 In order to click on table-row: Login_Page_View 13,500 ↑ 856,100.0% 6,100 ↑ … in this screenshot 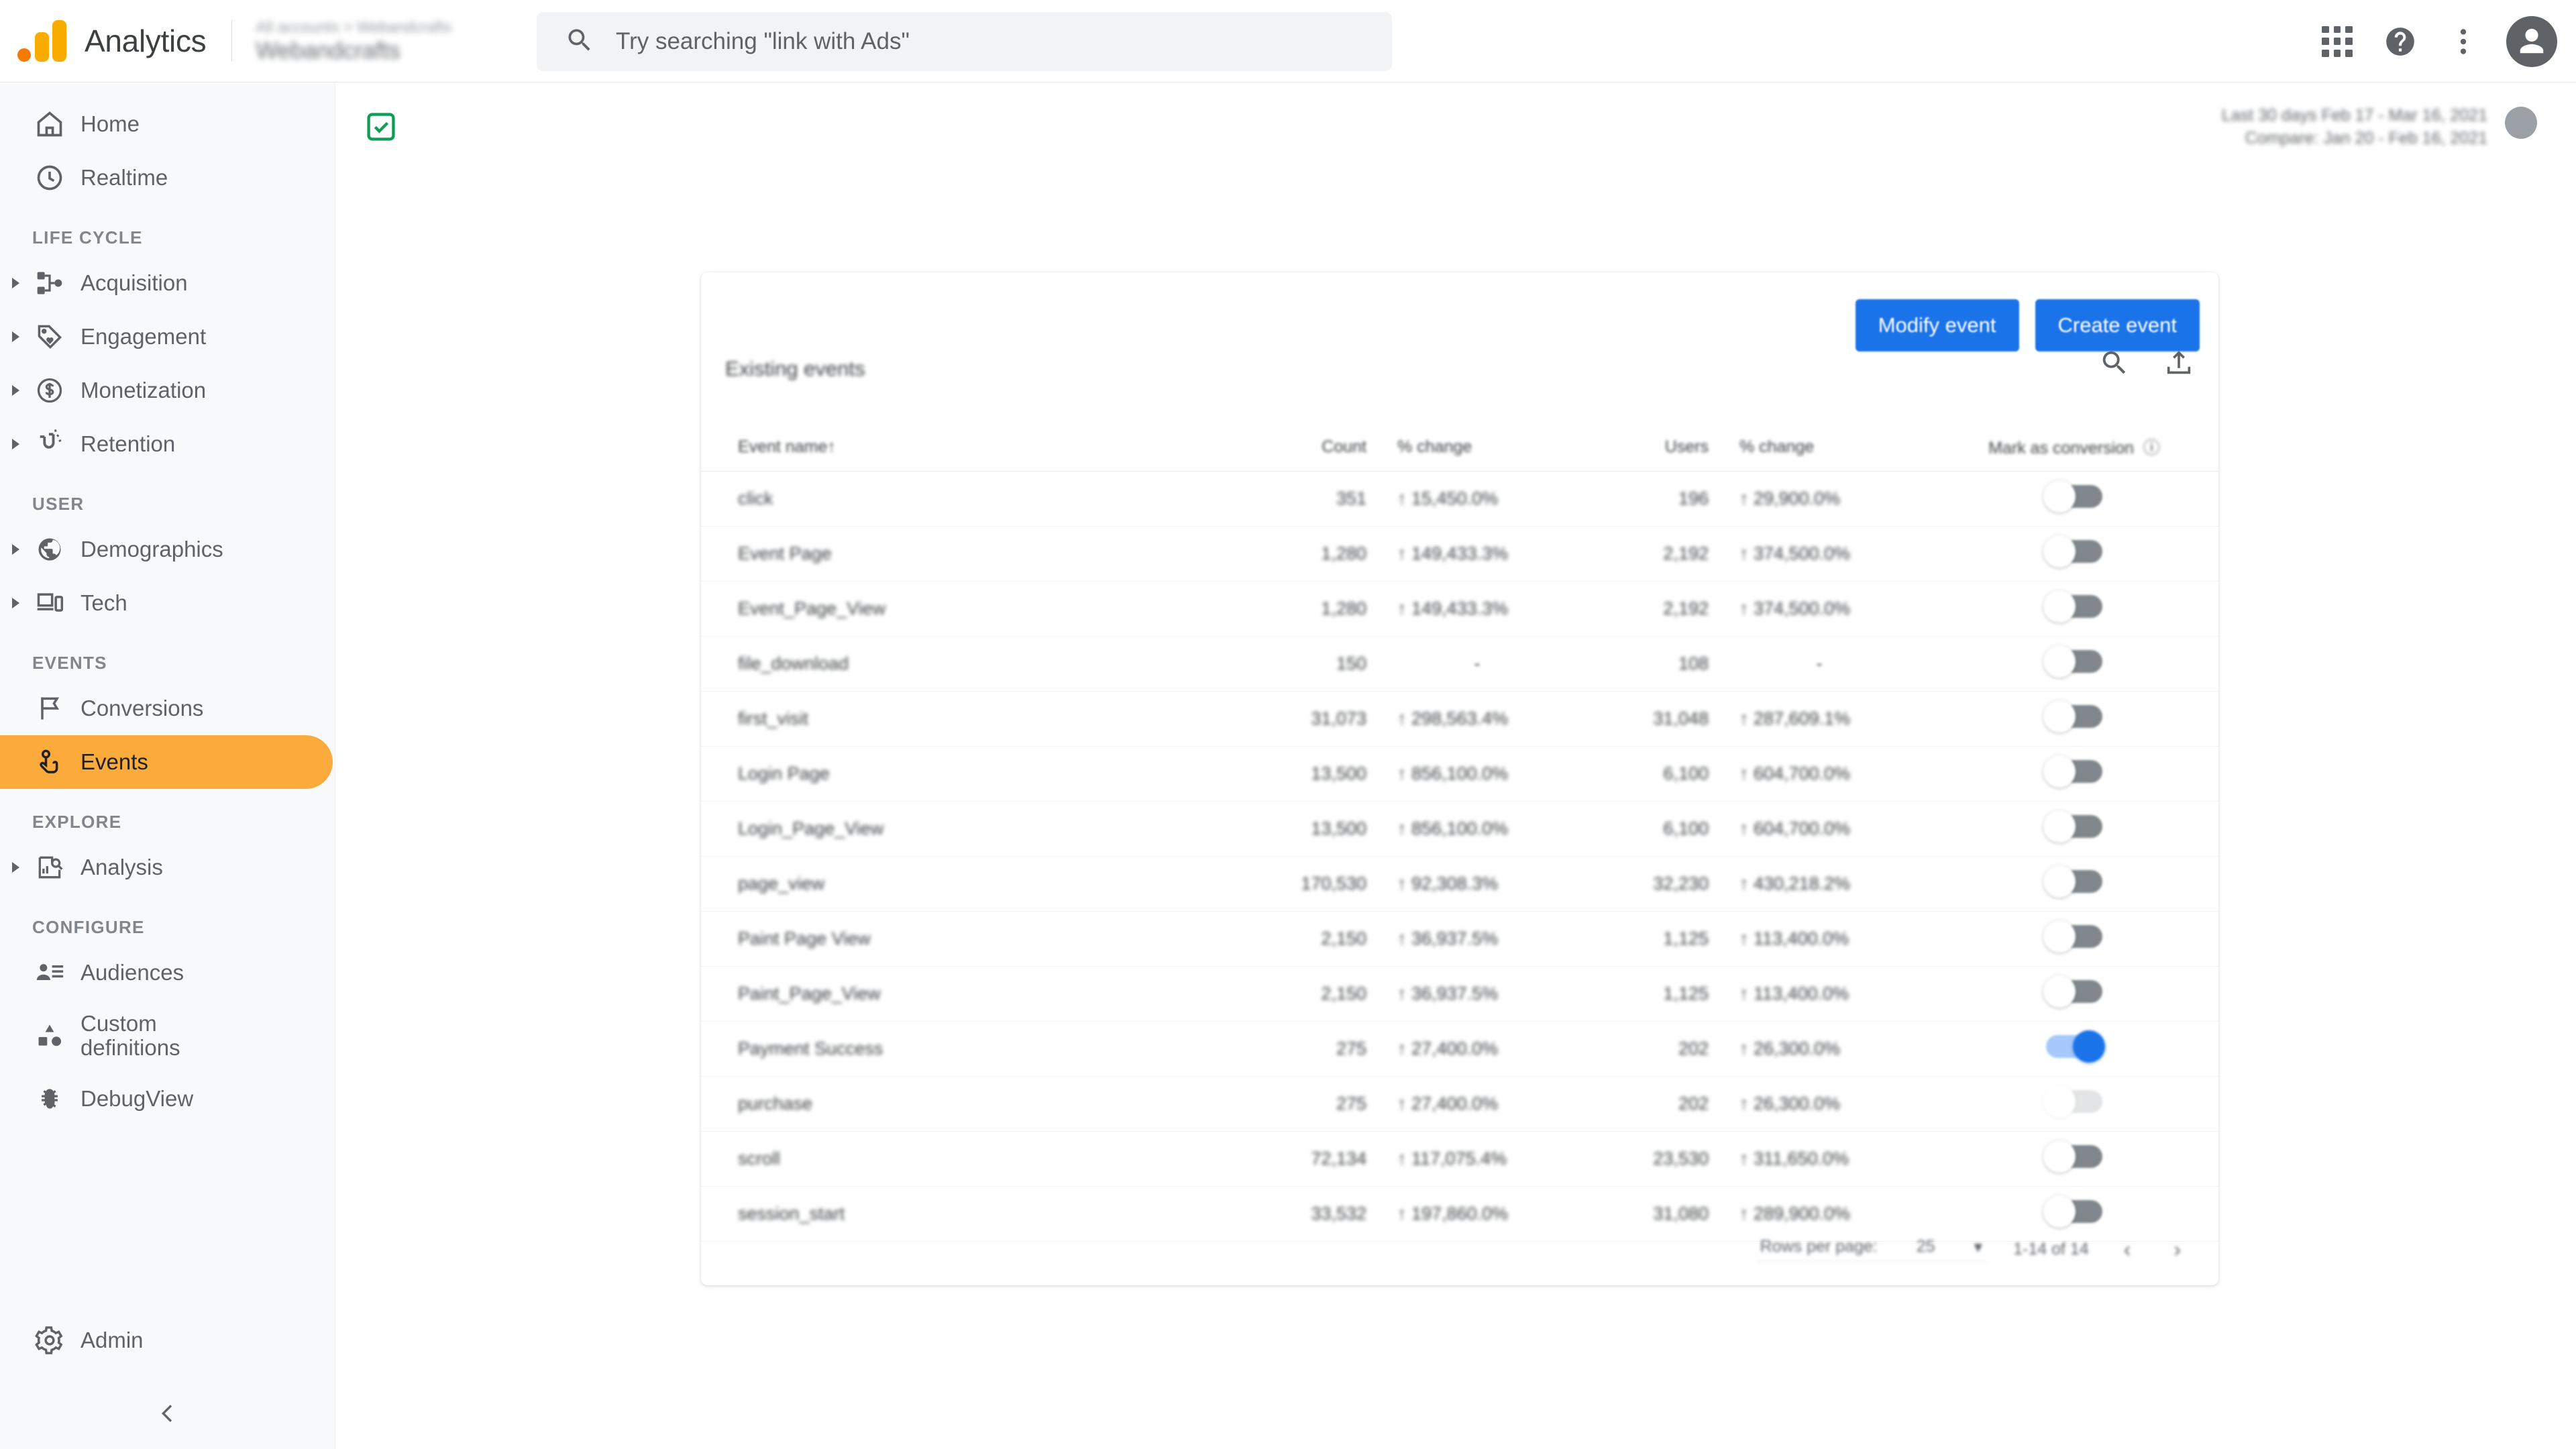, I will do `click(1459, 829)`.